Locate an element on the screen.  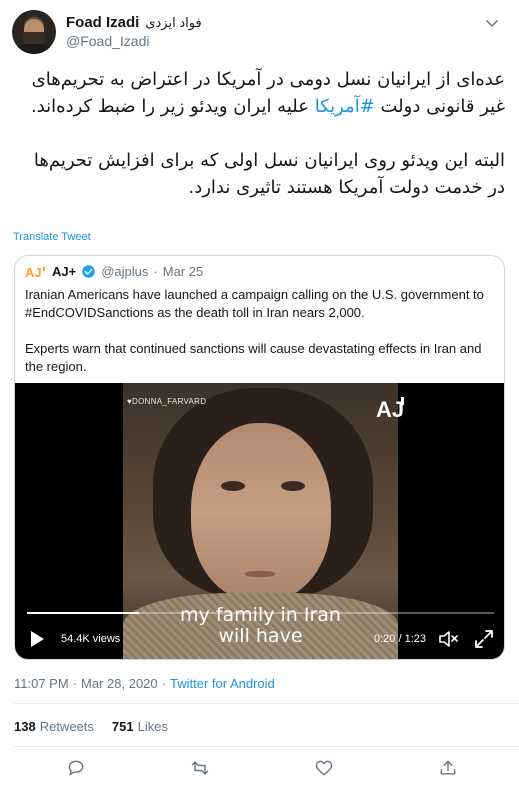
video-mouth is located at coordinates (260, 574).